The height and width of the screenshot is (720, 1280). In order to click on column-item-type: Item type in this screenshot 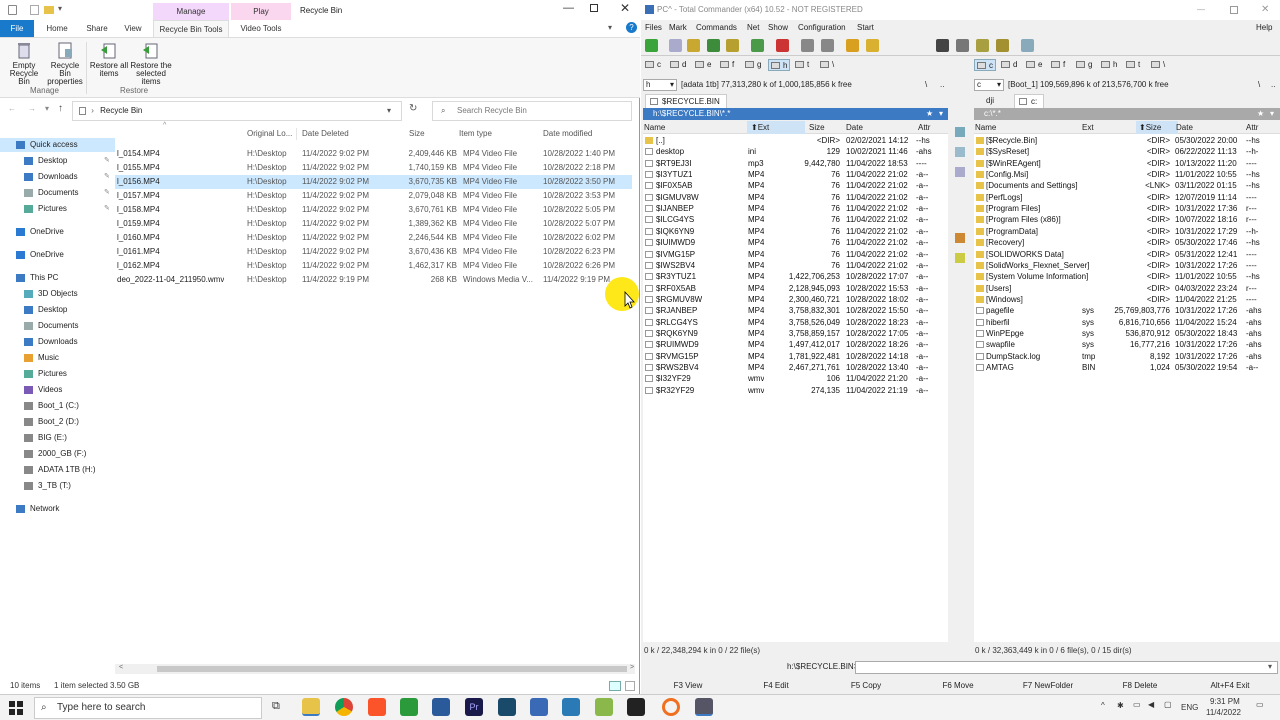, I will do `click(475, 134)`.